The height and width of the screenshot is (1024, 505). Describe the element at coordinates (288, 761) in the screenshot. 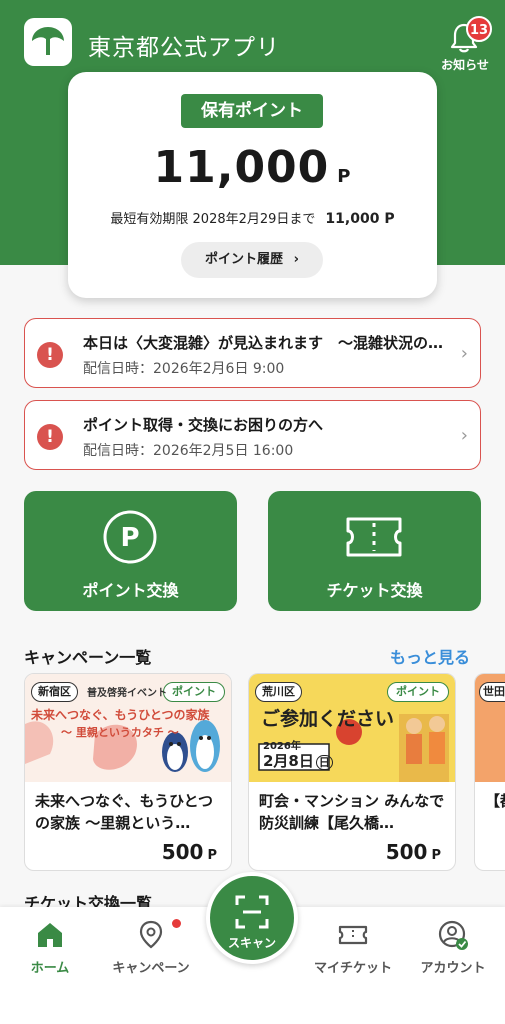

I see `campaign-image-date: 2月8日` at that location.